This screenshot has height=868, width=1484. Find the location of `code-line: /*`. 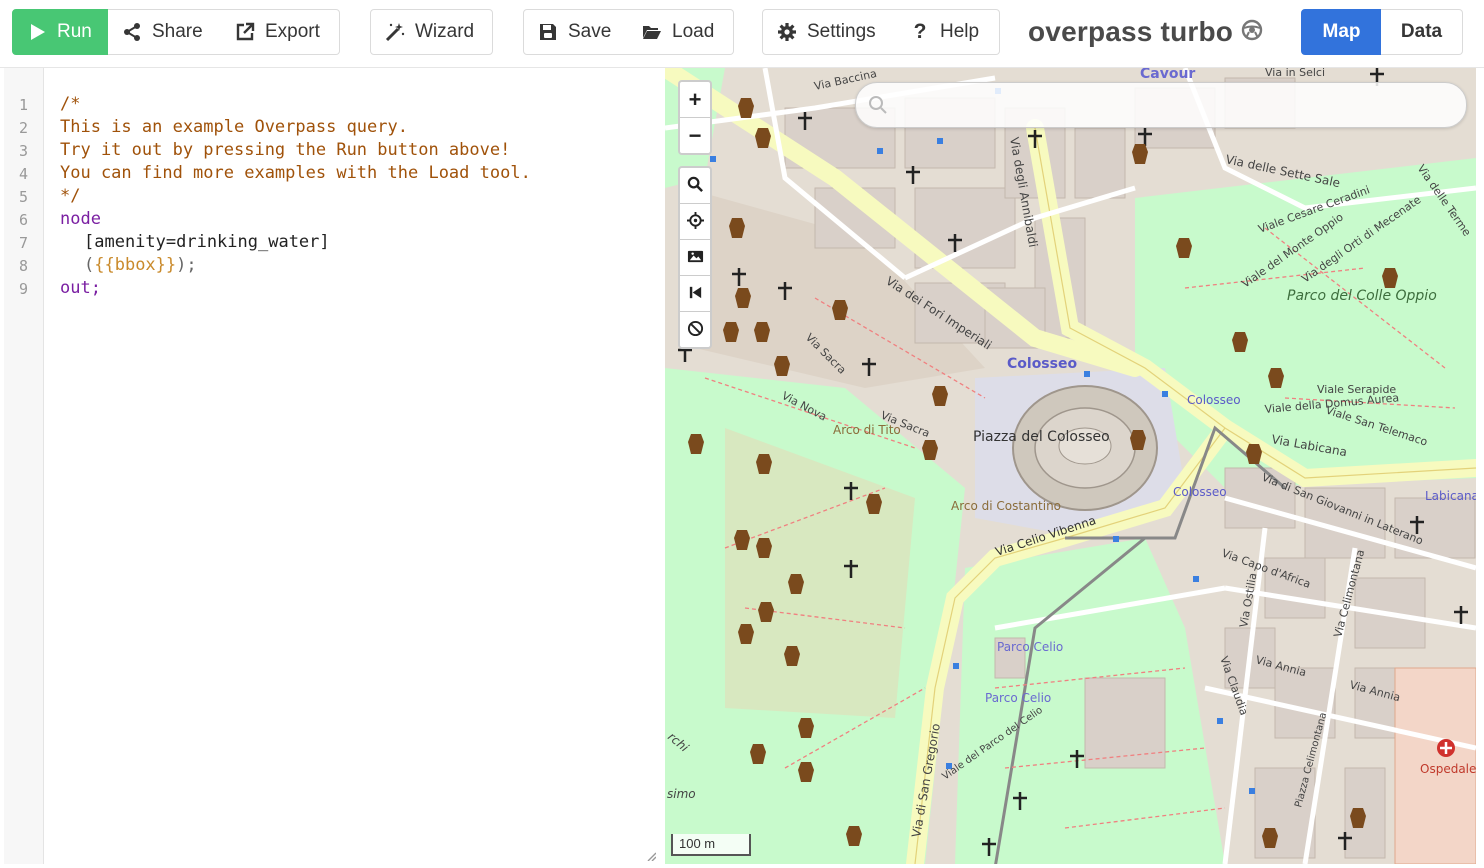

code-line: /* is located at coordinates (70, 104).